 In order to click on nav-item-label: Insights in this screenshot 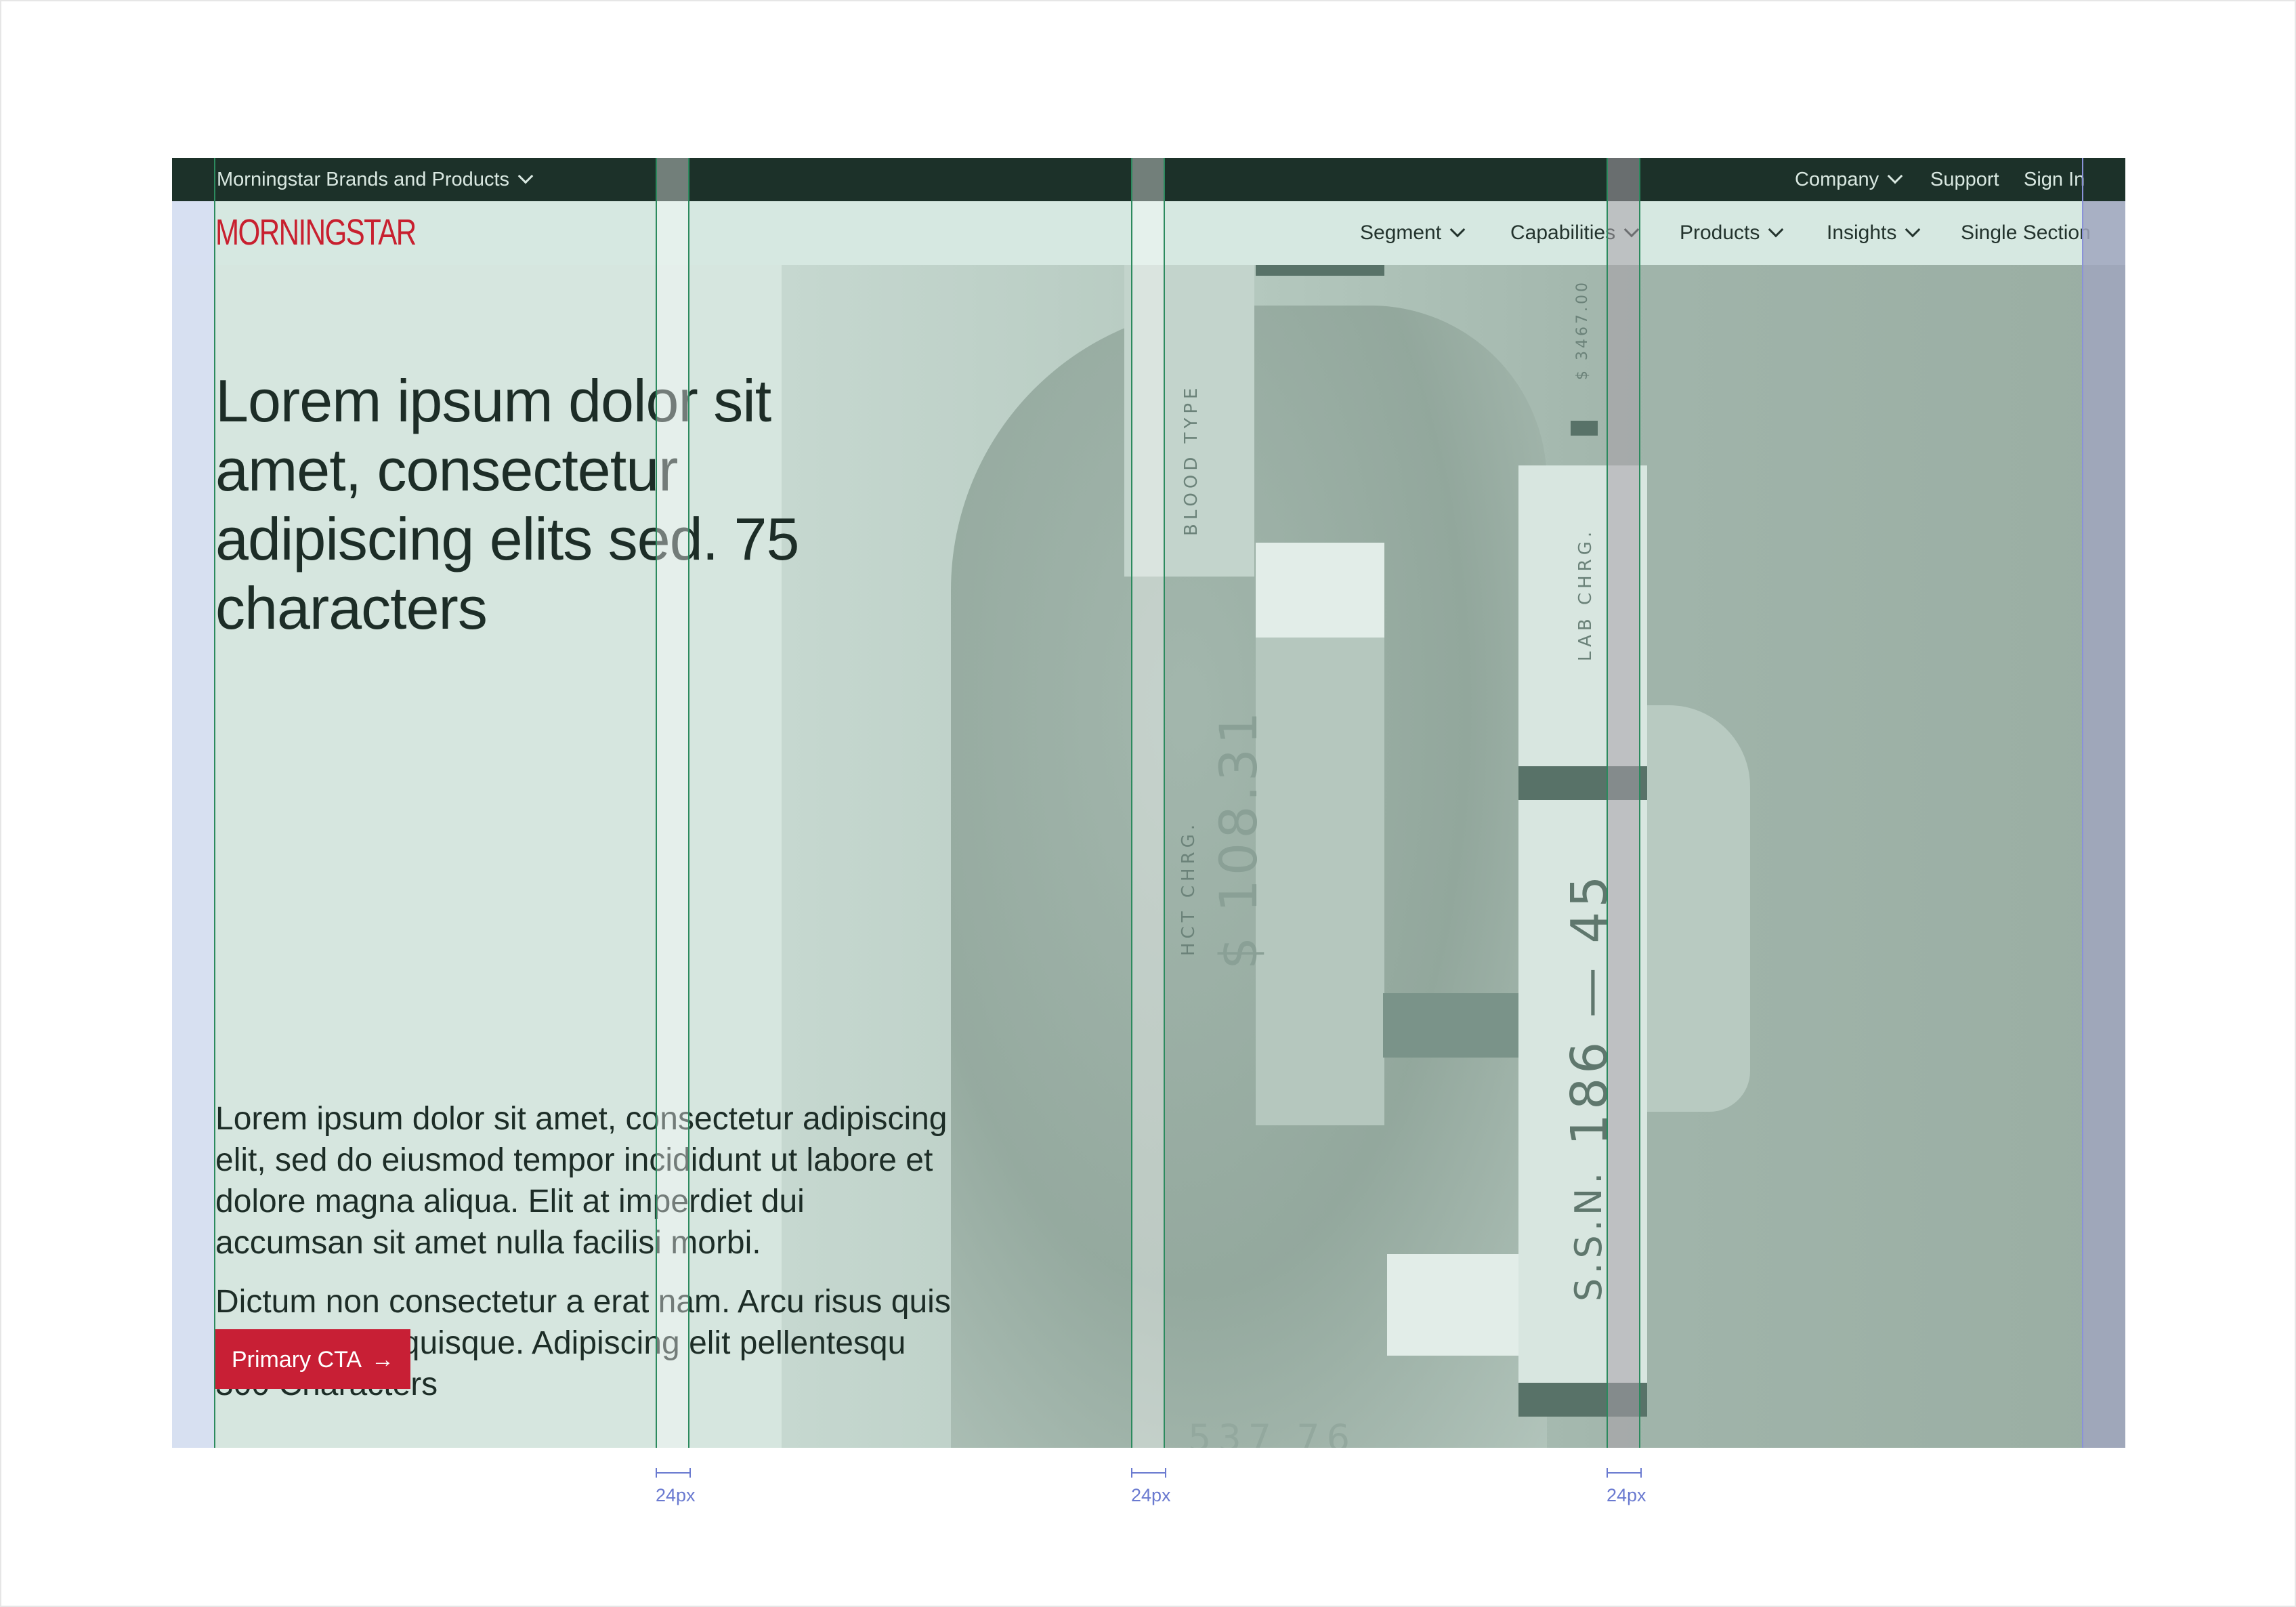, I will do `click(1862, 233)`.